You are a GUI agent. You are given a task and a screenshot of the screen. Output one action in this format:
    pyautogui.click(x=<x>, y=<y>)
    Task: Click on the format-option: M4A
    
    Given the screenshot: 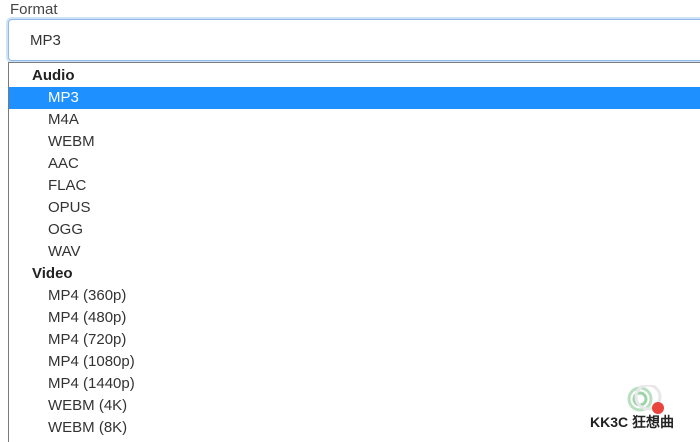 What is the action you would take?
    pyautogui.click(x=354, y=120)
    